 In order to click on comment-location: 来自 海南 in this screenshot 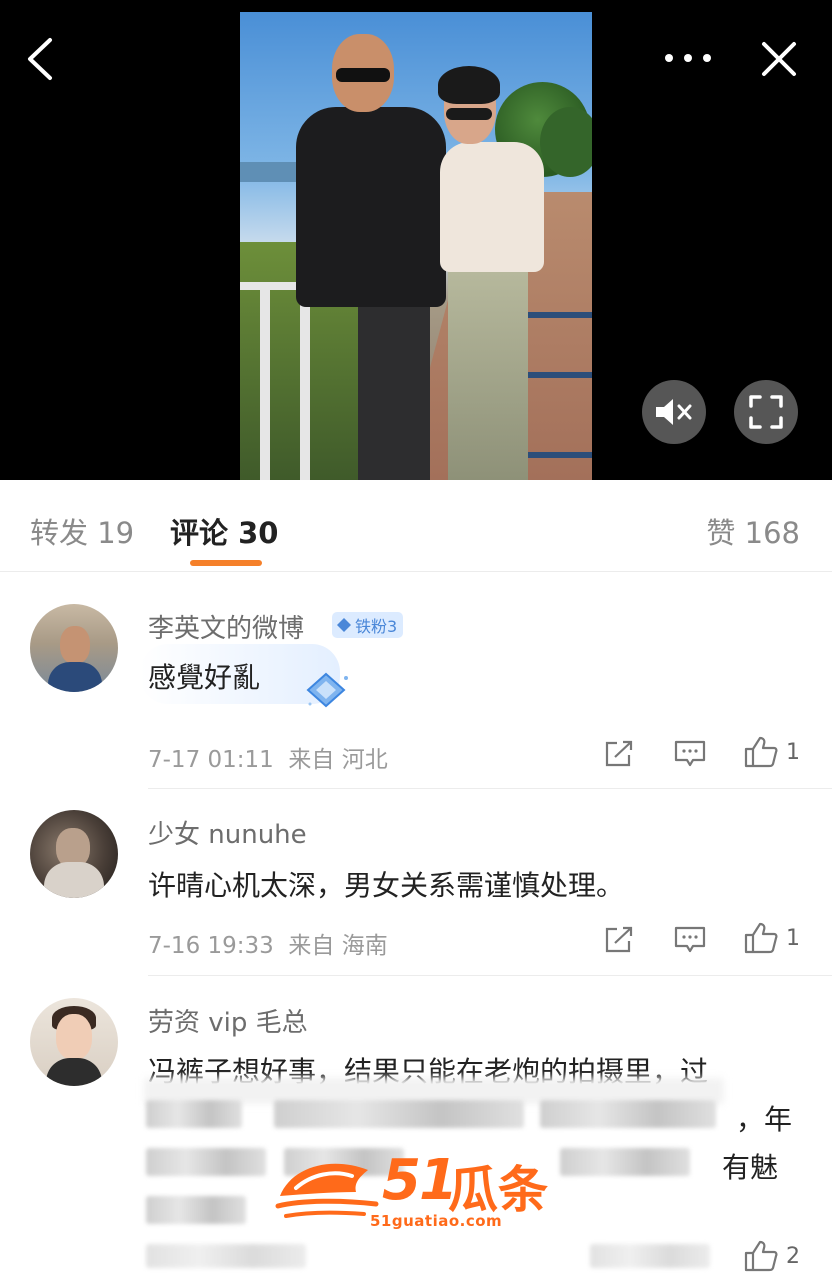, I will do `click(338, 946)`.